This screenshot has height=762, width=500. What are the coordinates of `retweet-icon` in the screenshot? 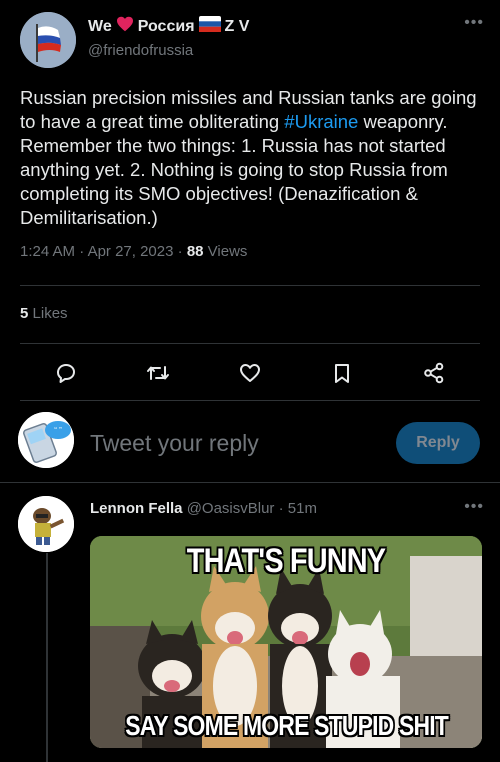 It's located at (158, 373).